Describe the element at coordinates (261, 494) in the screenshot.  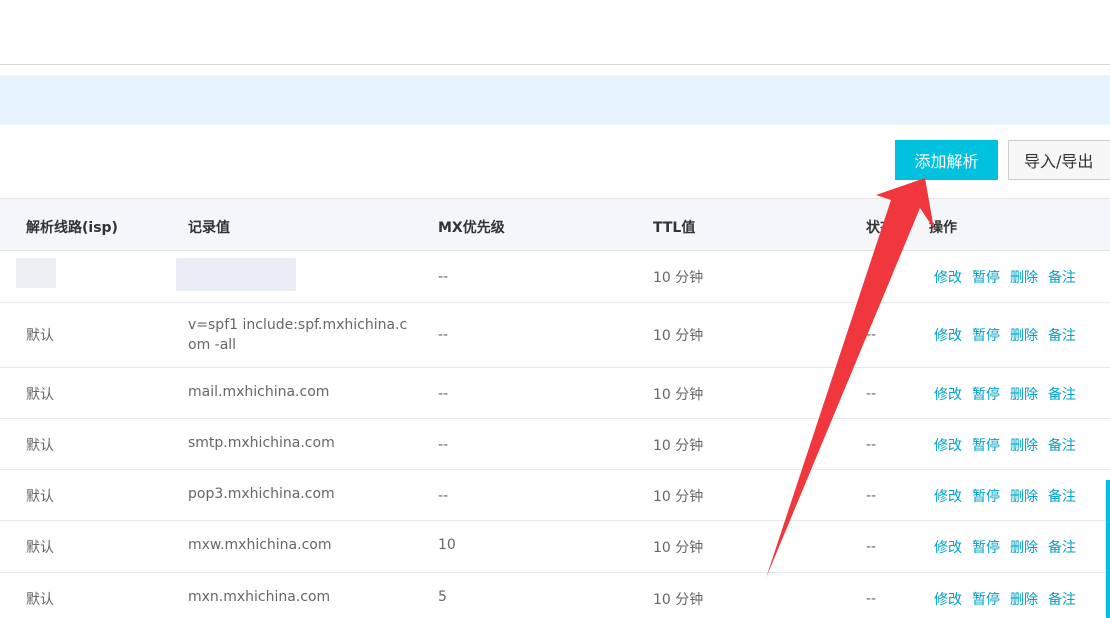
I see `cell-value: pop3.mxhichina.com` at that location.